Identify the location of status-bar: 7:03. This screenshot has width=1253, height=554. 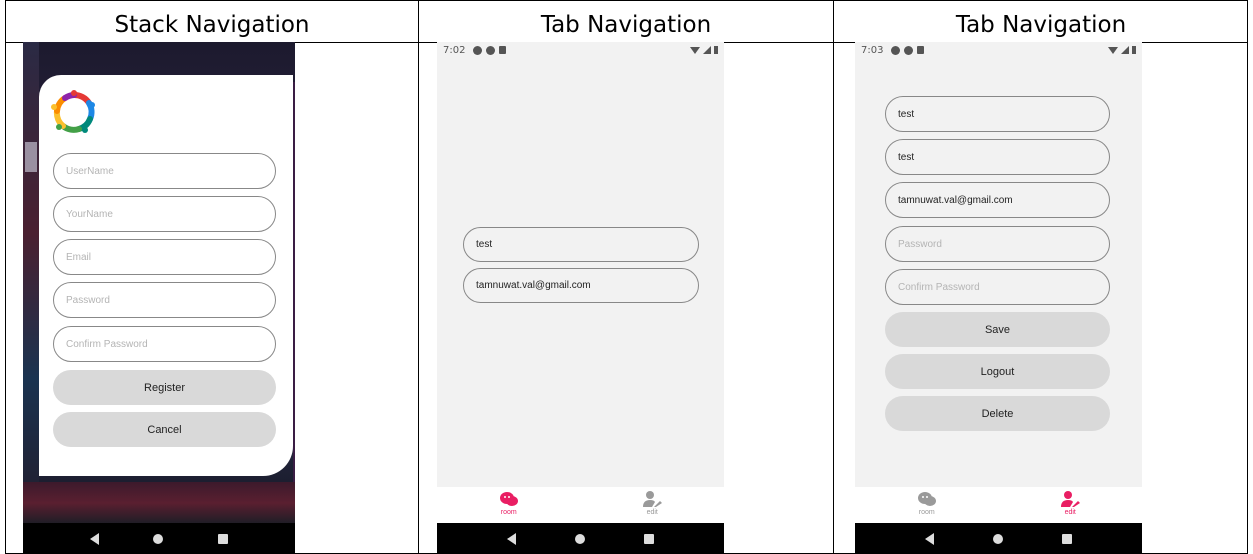
(998, 50).